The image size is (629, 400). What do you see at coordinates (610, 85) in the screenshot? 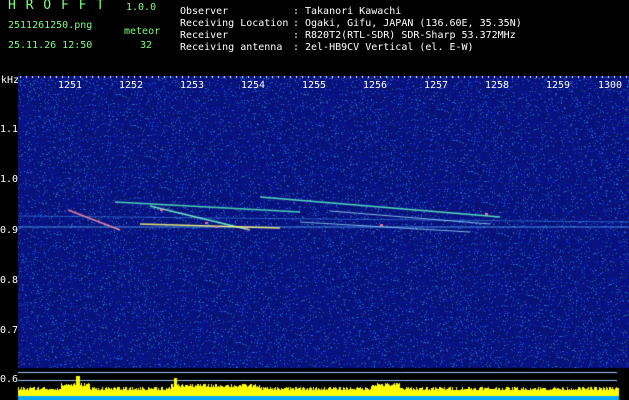
I see `x-tick-label: 1300` at bounding box center [610, 85].